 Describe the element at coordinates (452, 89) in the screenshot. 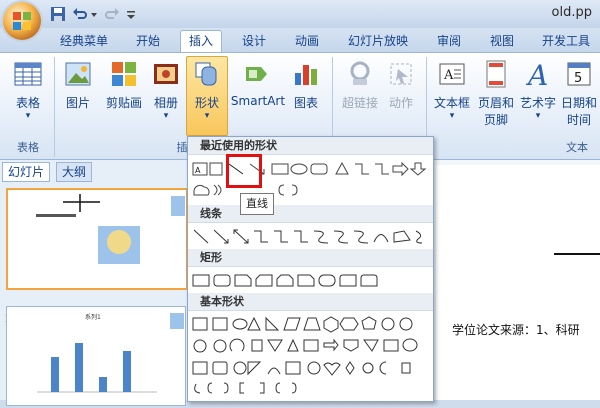

I see `textbox-button: A 文本框 ▾` at that location.